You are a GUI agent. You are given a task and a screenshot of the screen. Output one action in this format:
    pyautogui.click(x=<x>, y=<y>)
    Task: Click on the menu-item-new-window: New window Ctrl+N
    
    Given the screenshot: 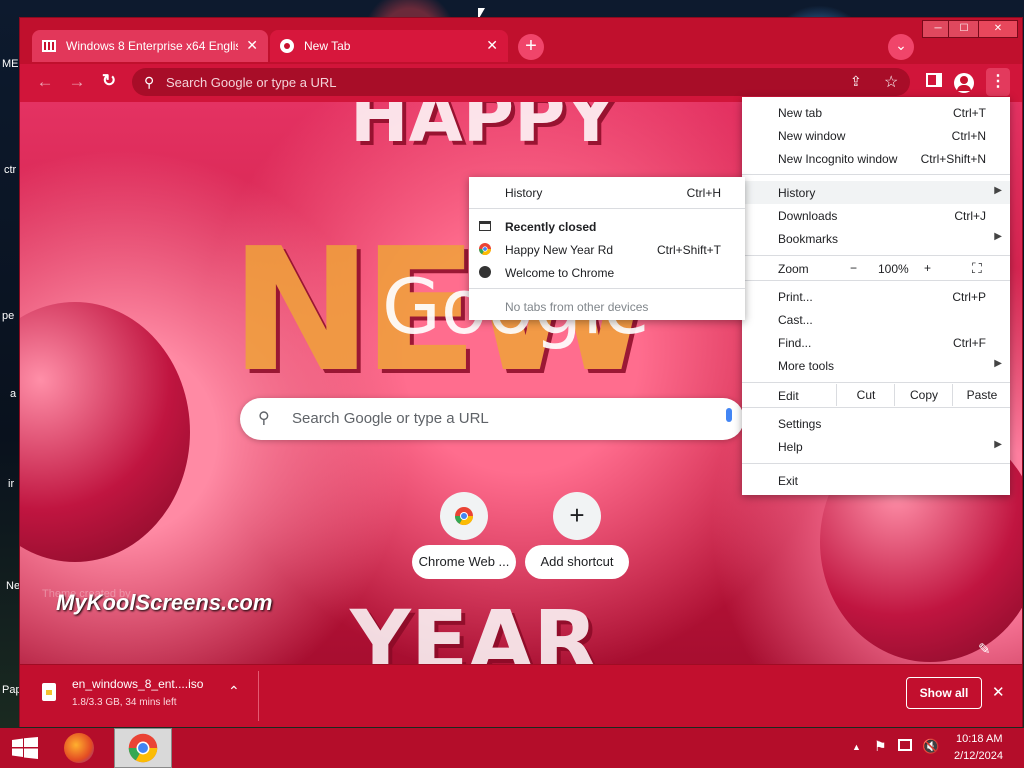 What is the action you would take?
    pyautogui.click(x=876, y=135)
    